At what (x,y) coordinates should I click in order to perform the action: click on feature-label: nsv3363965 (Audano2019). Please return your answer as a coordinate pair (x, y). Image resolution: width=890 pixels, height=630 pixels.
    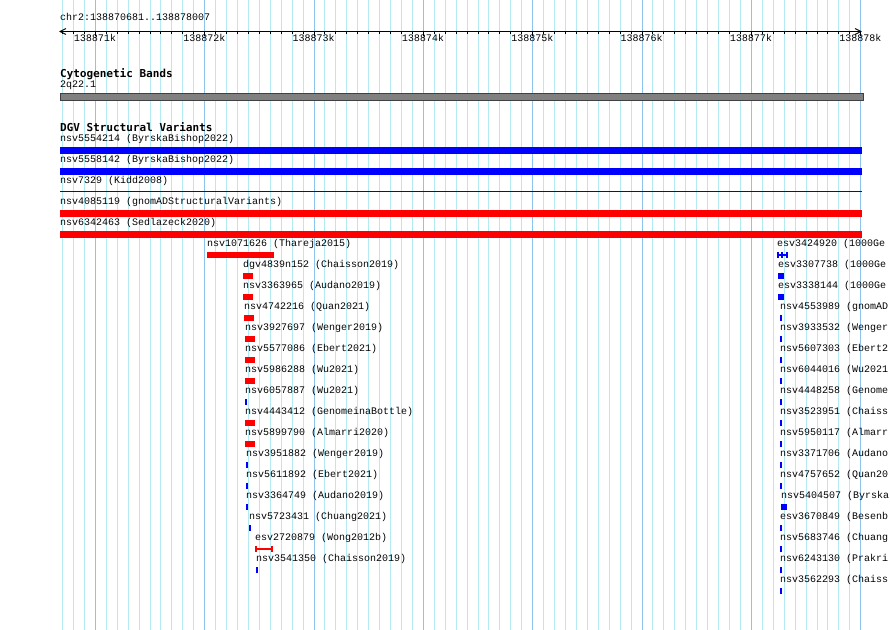
    Looking at the image, I should click on (312, 287).